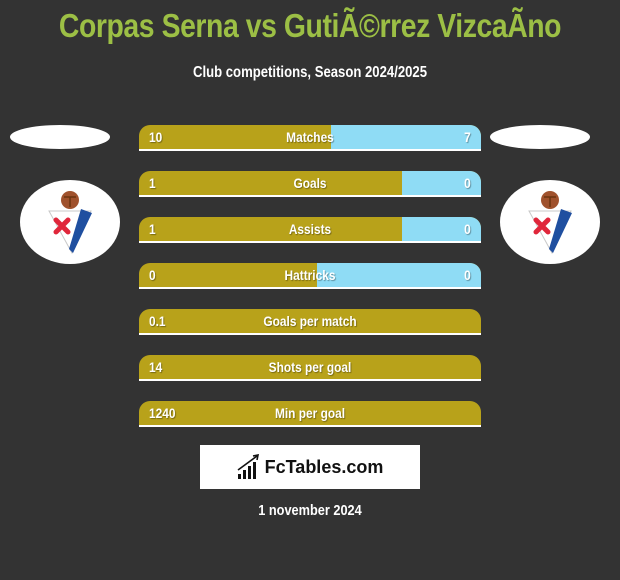 The image size is (620, 580). I want to click on season-subtitle: Club competitions, Season 2024/2025, so click(310, 72).